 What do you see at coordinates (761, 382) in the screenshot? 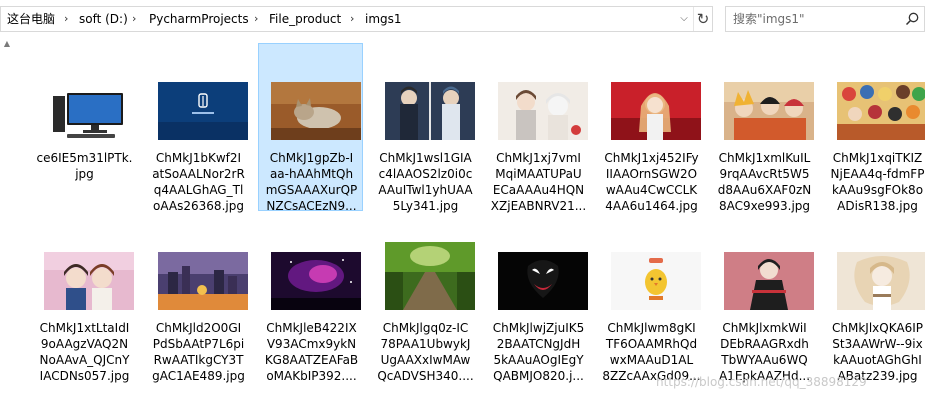
I see `watermark: https://blog.csdn.net/qq_38898129` at bounding box center [761, 382].